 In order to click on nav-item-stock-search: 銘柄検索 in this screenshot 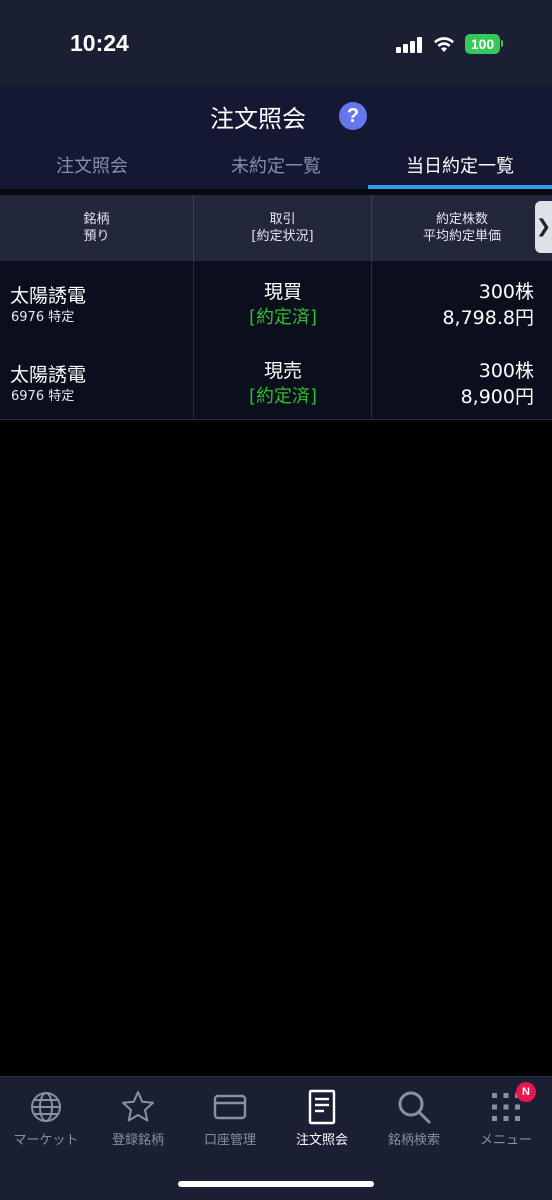, I will do `click(414, 1115)`.